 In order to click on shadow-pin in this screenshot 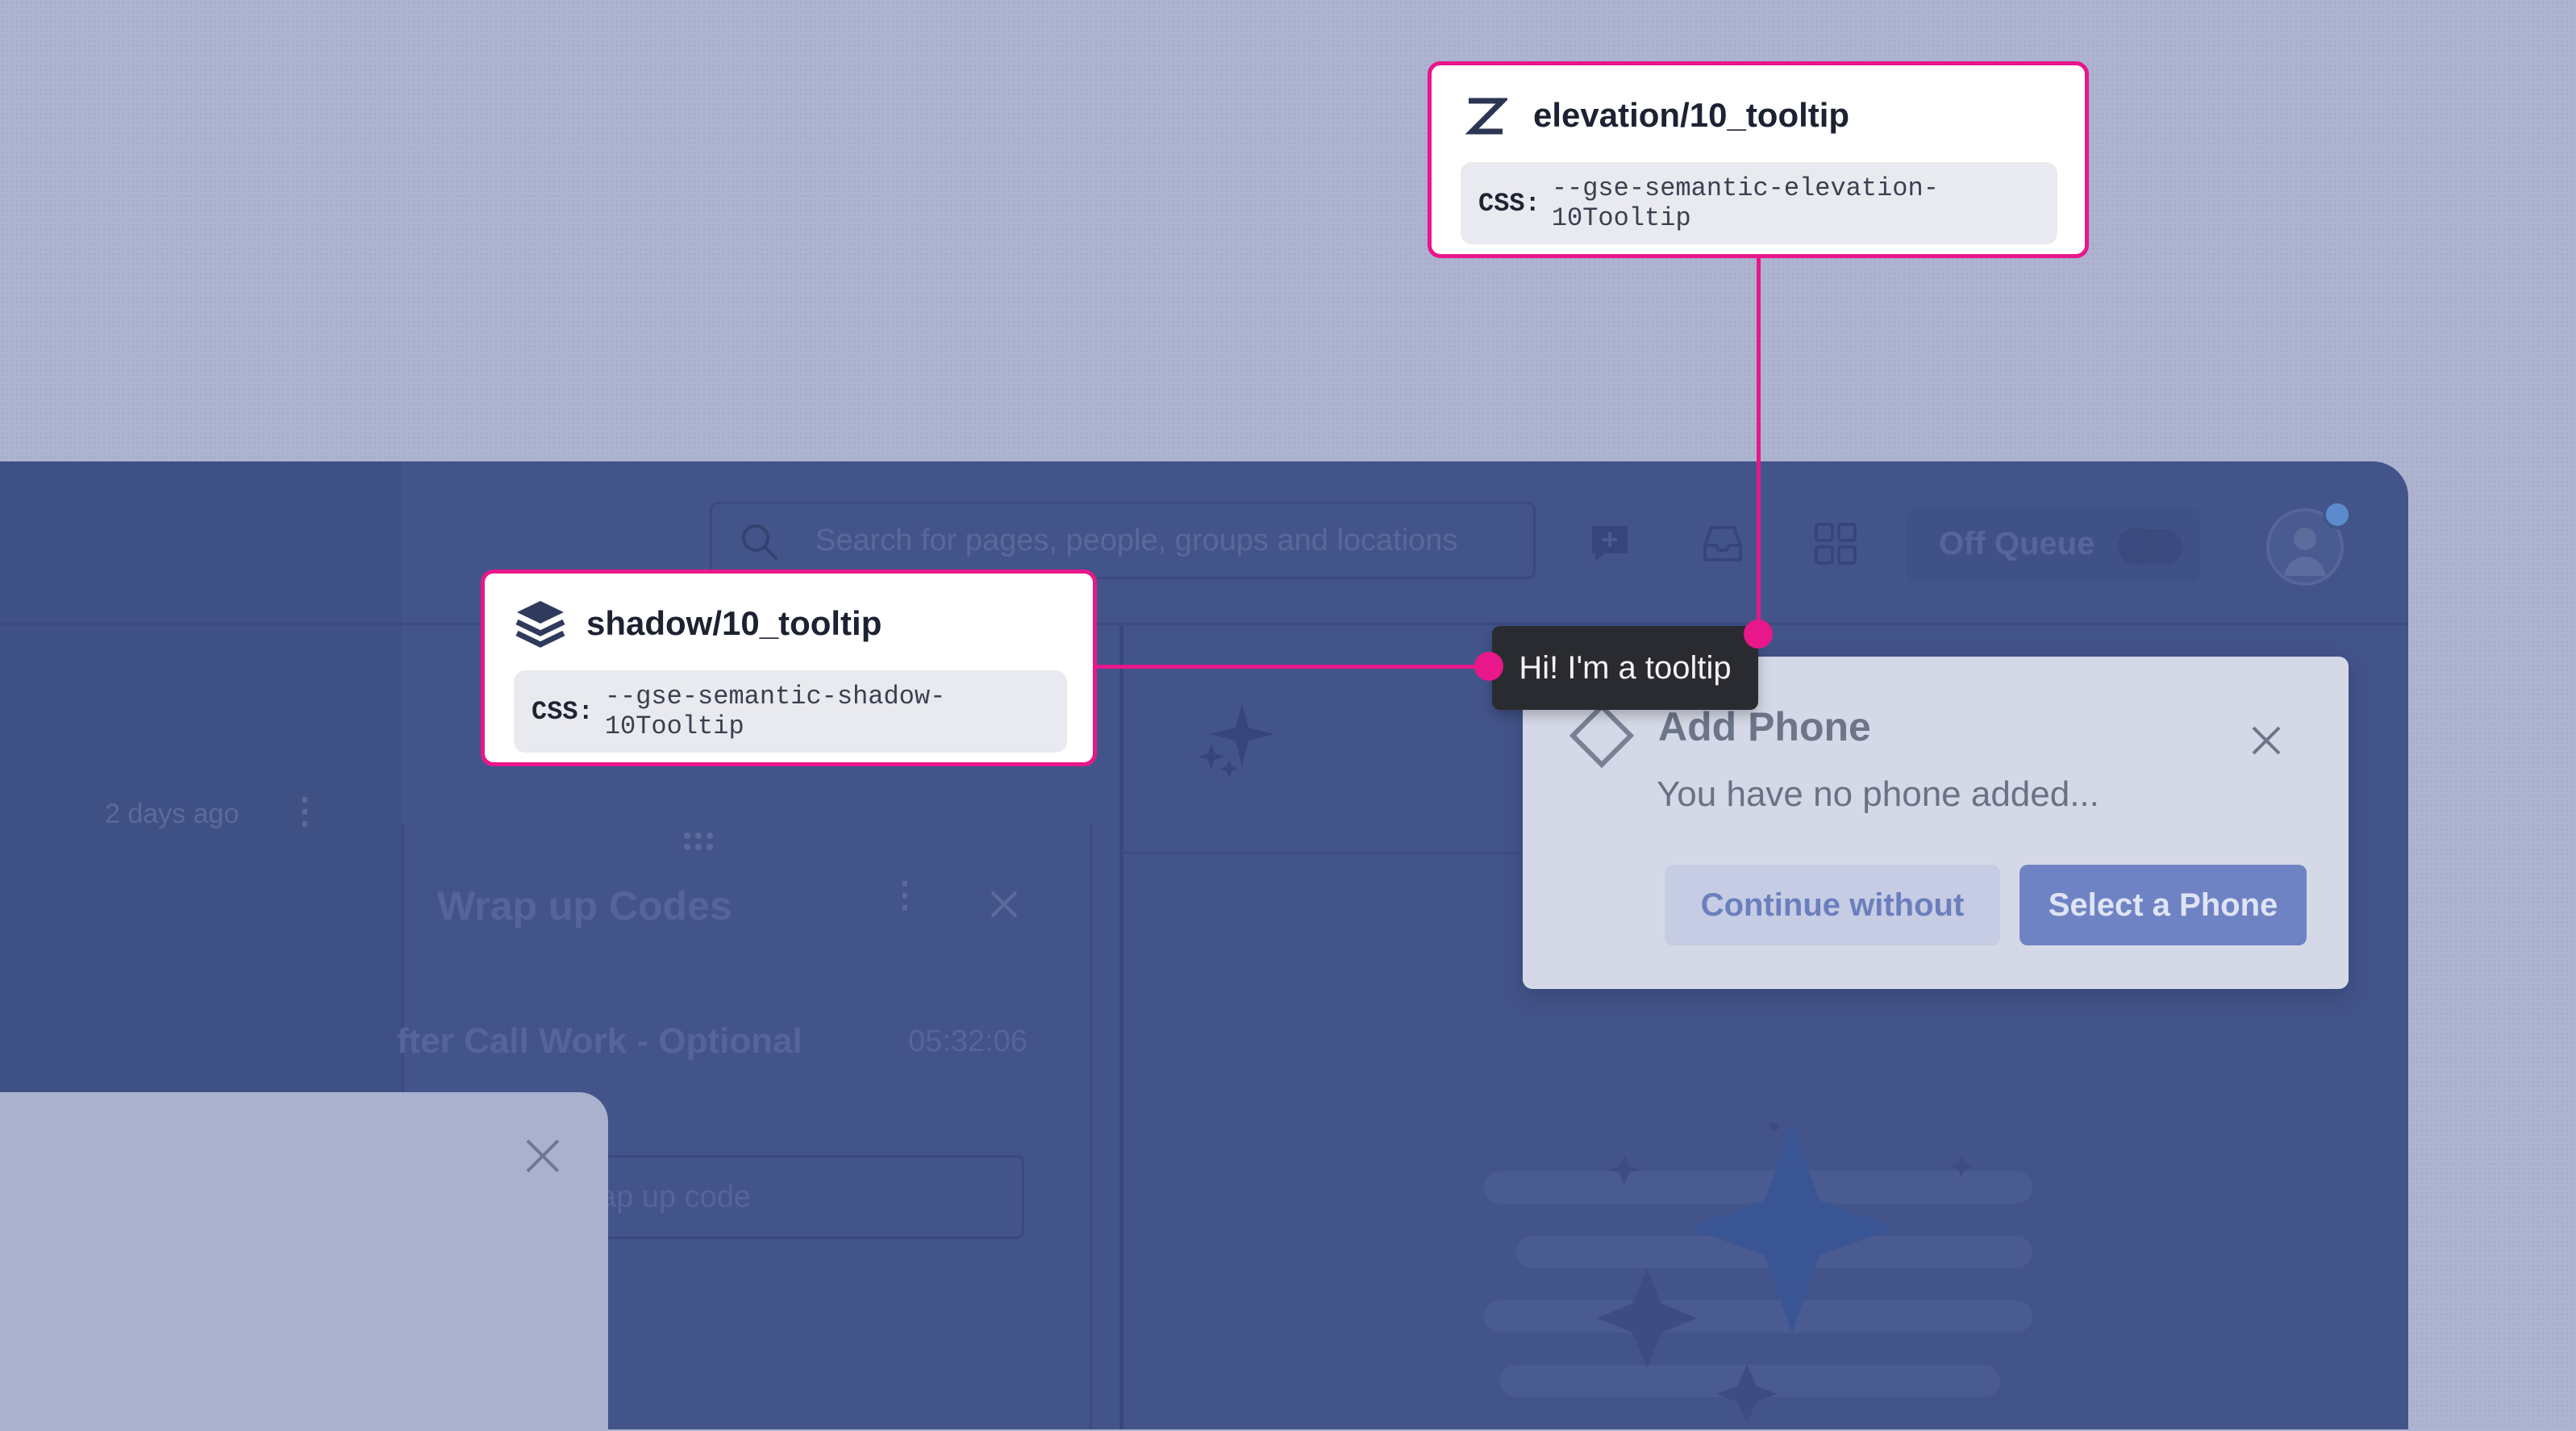, I will do `click(1488, 666)`.